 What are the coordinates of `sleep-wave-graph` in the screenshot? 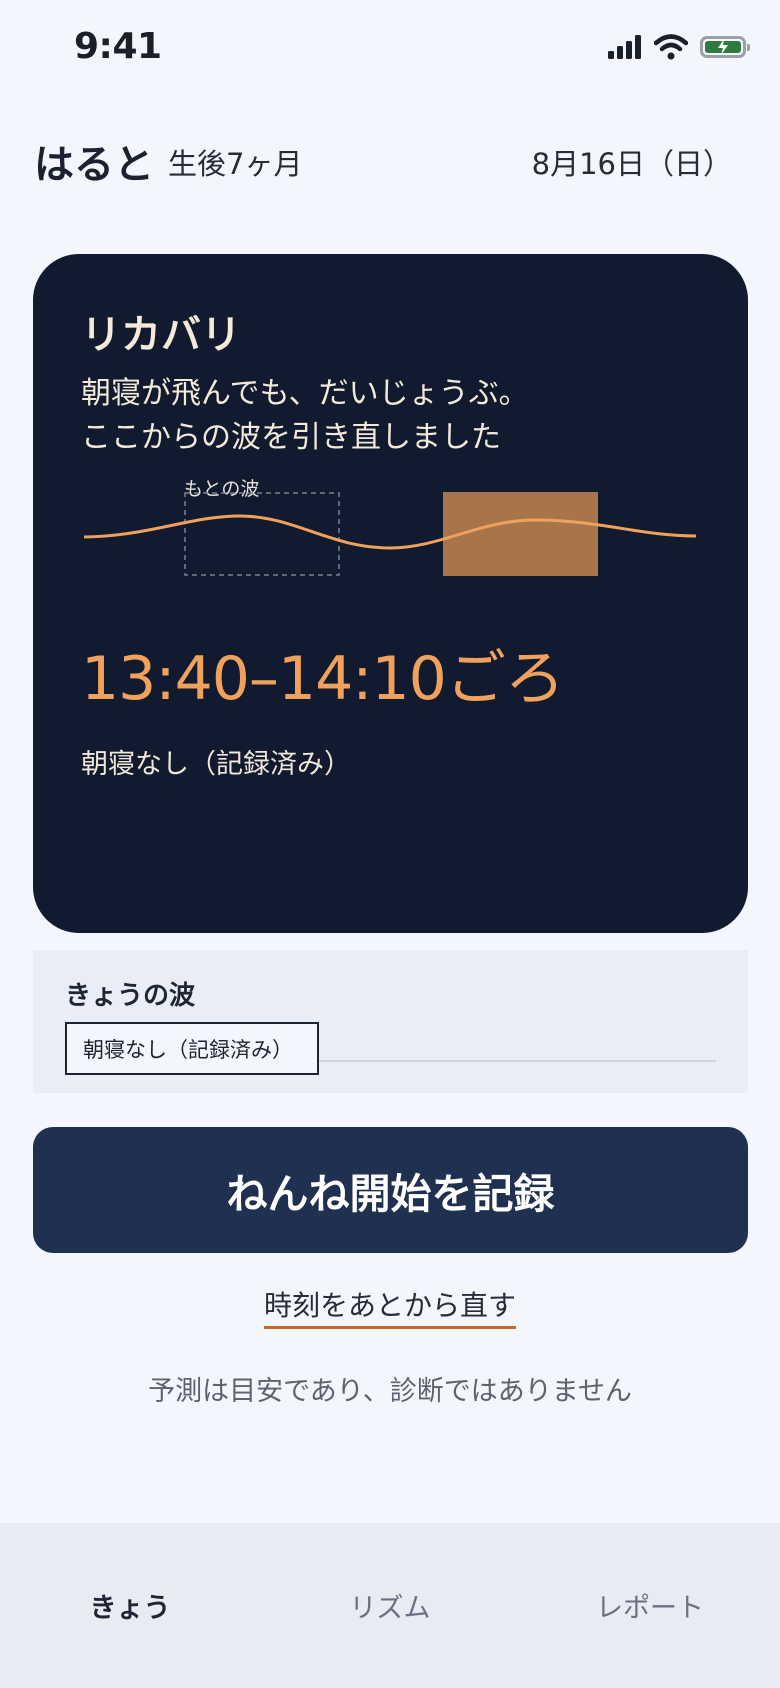 It's located at (390, 534).